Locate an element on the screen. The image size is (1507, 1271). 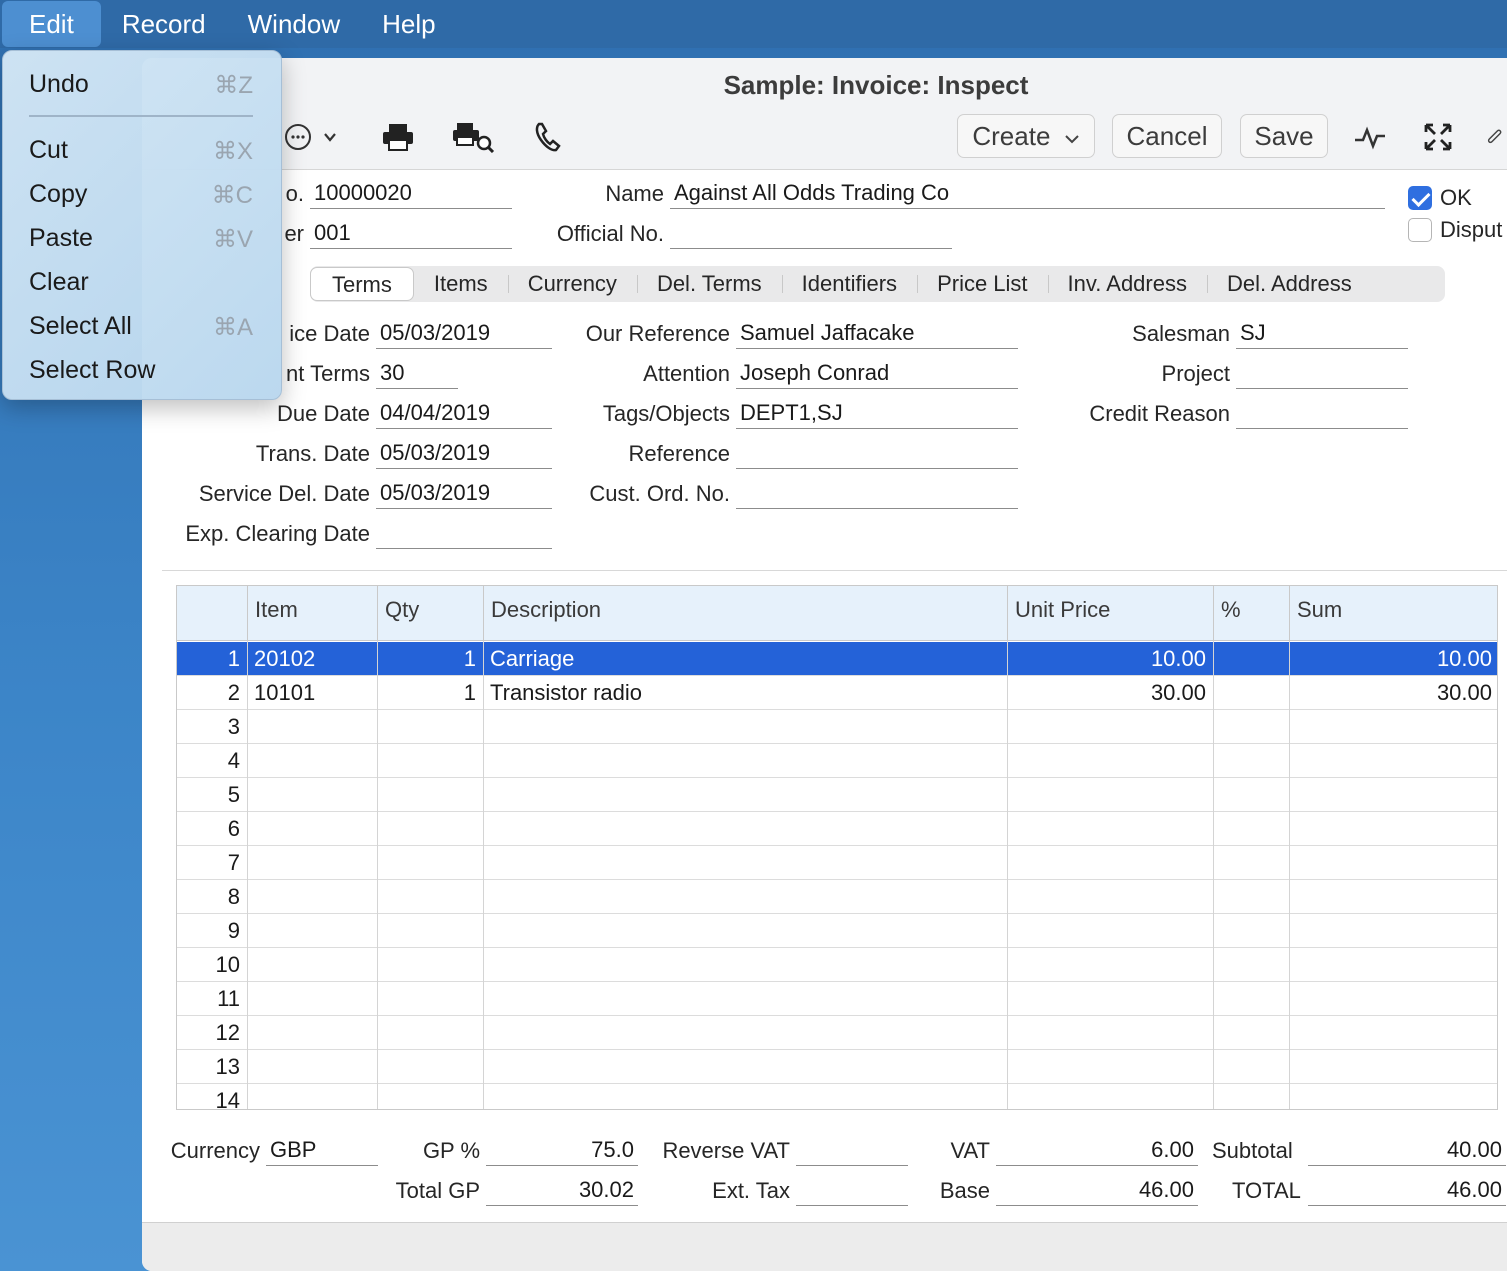
table-row: 6 is located at coordinates (837, 829).